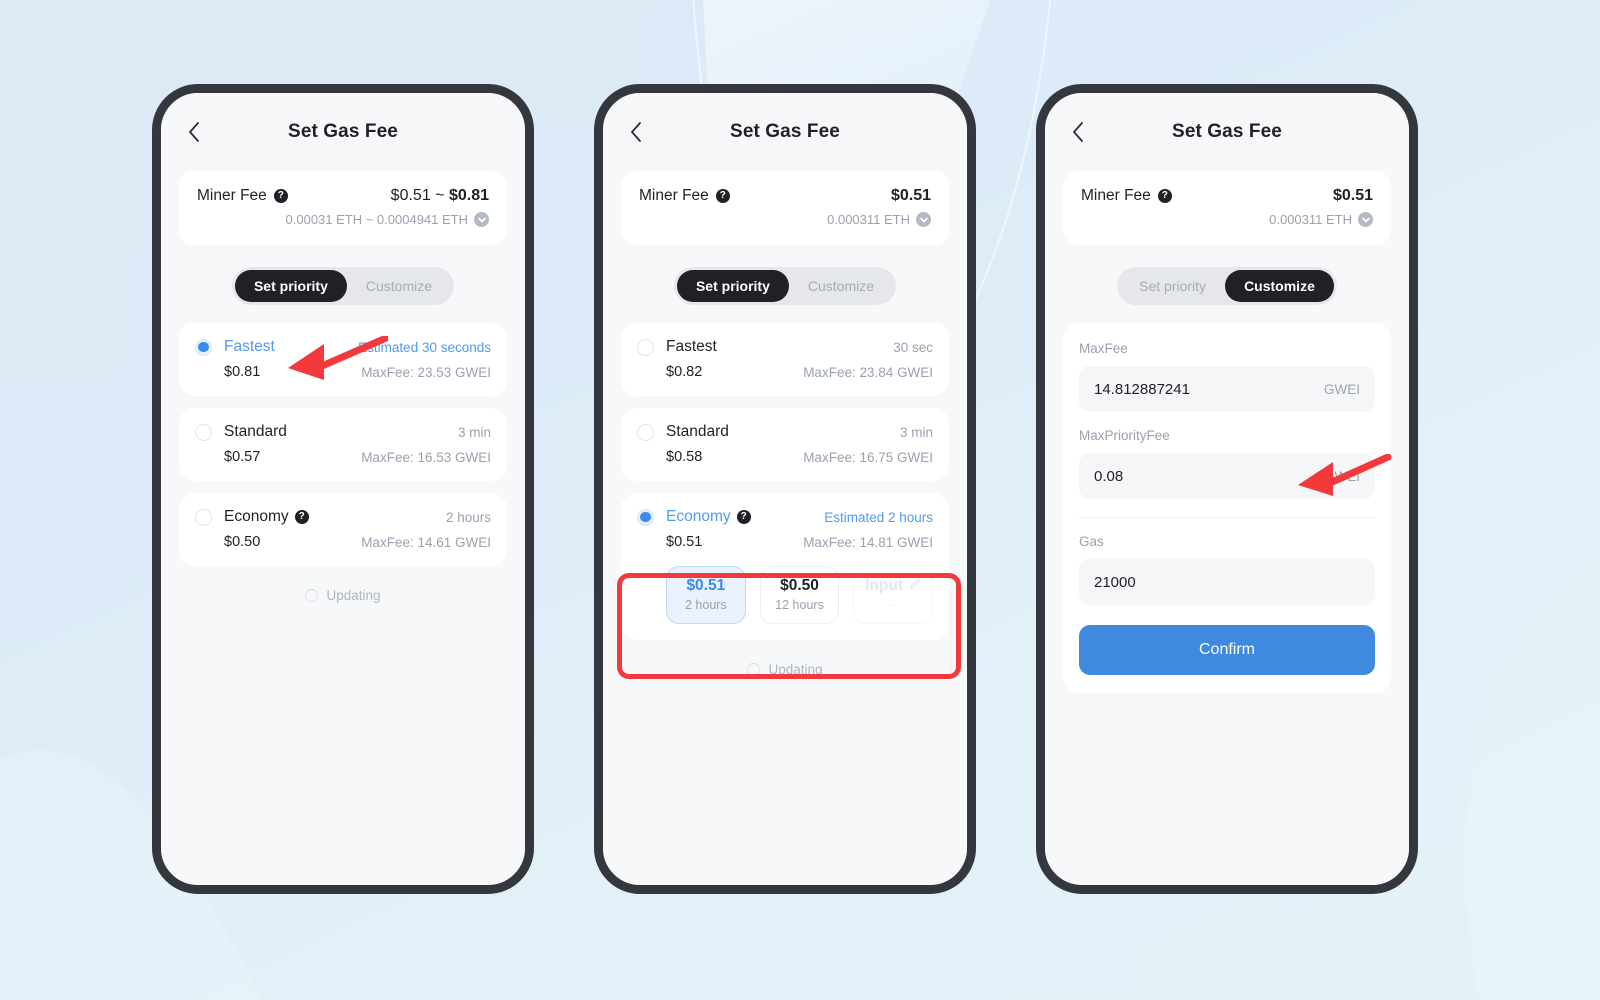  I want to click on segmented-control: Set priority Customize, so click(343, 286).